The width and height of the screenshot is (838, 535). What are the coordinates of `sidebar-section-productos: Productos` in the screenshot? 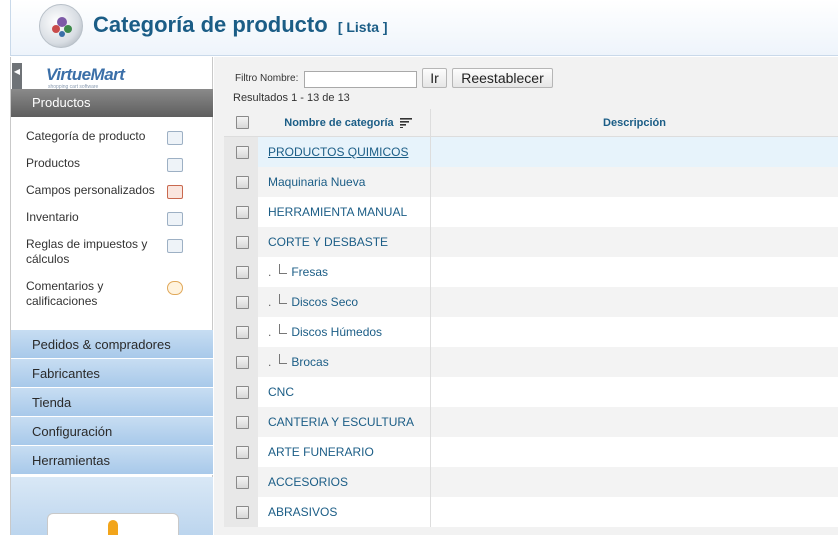 It's located at (112, 103).